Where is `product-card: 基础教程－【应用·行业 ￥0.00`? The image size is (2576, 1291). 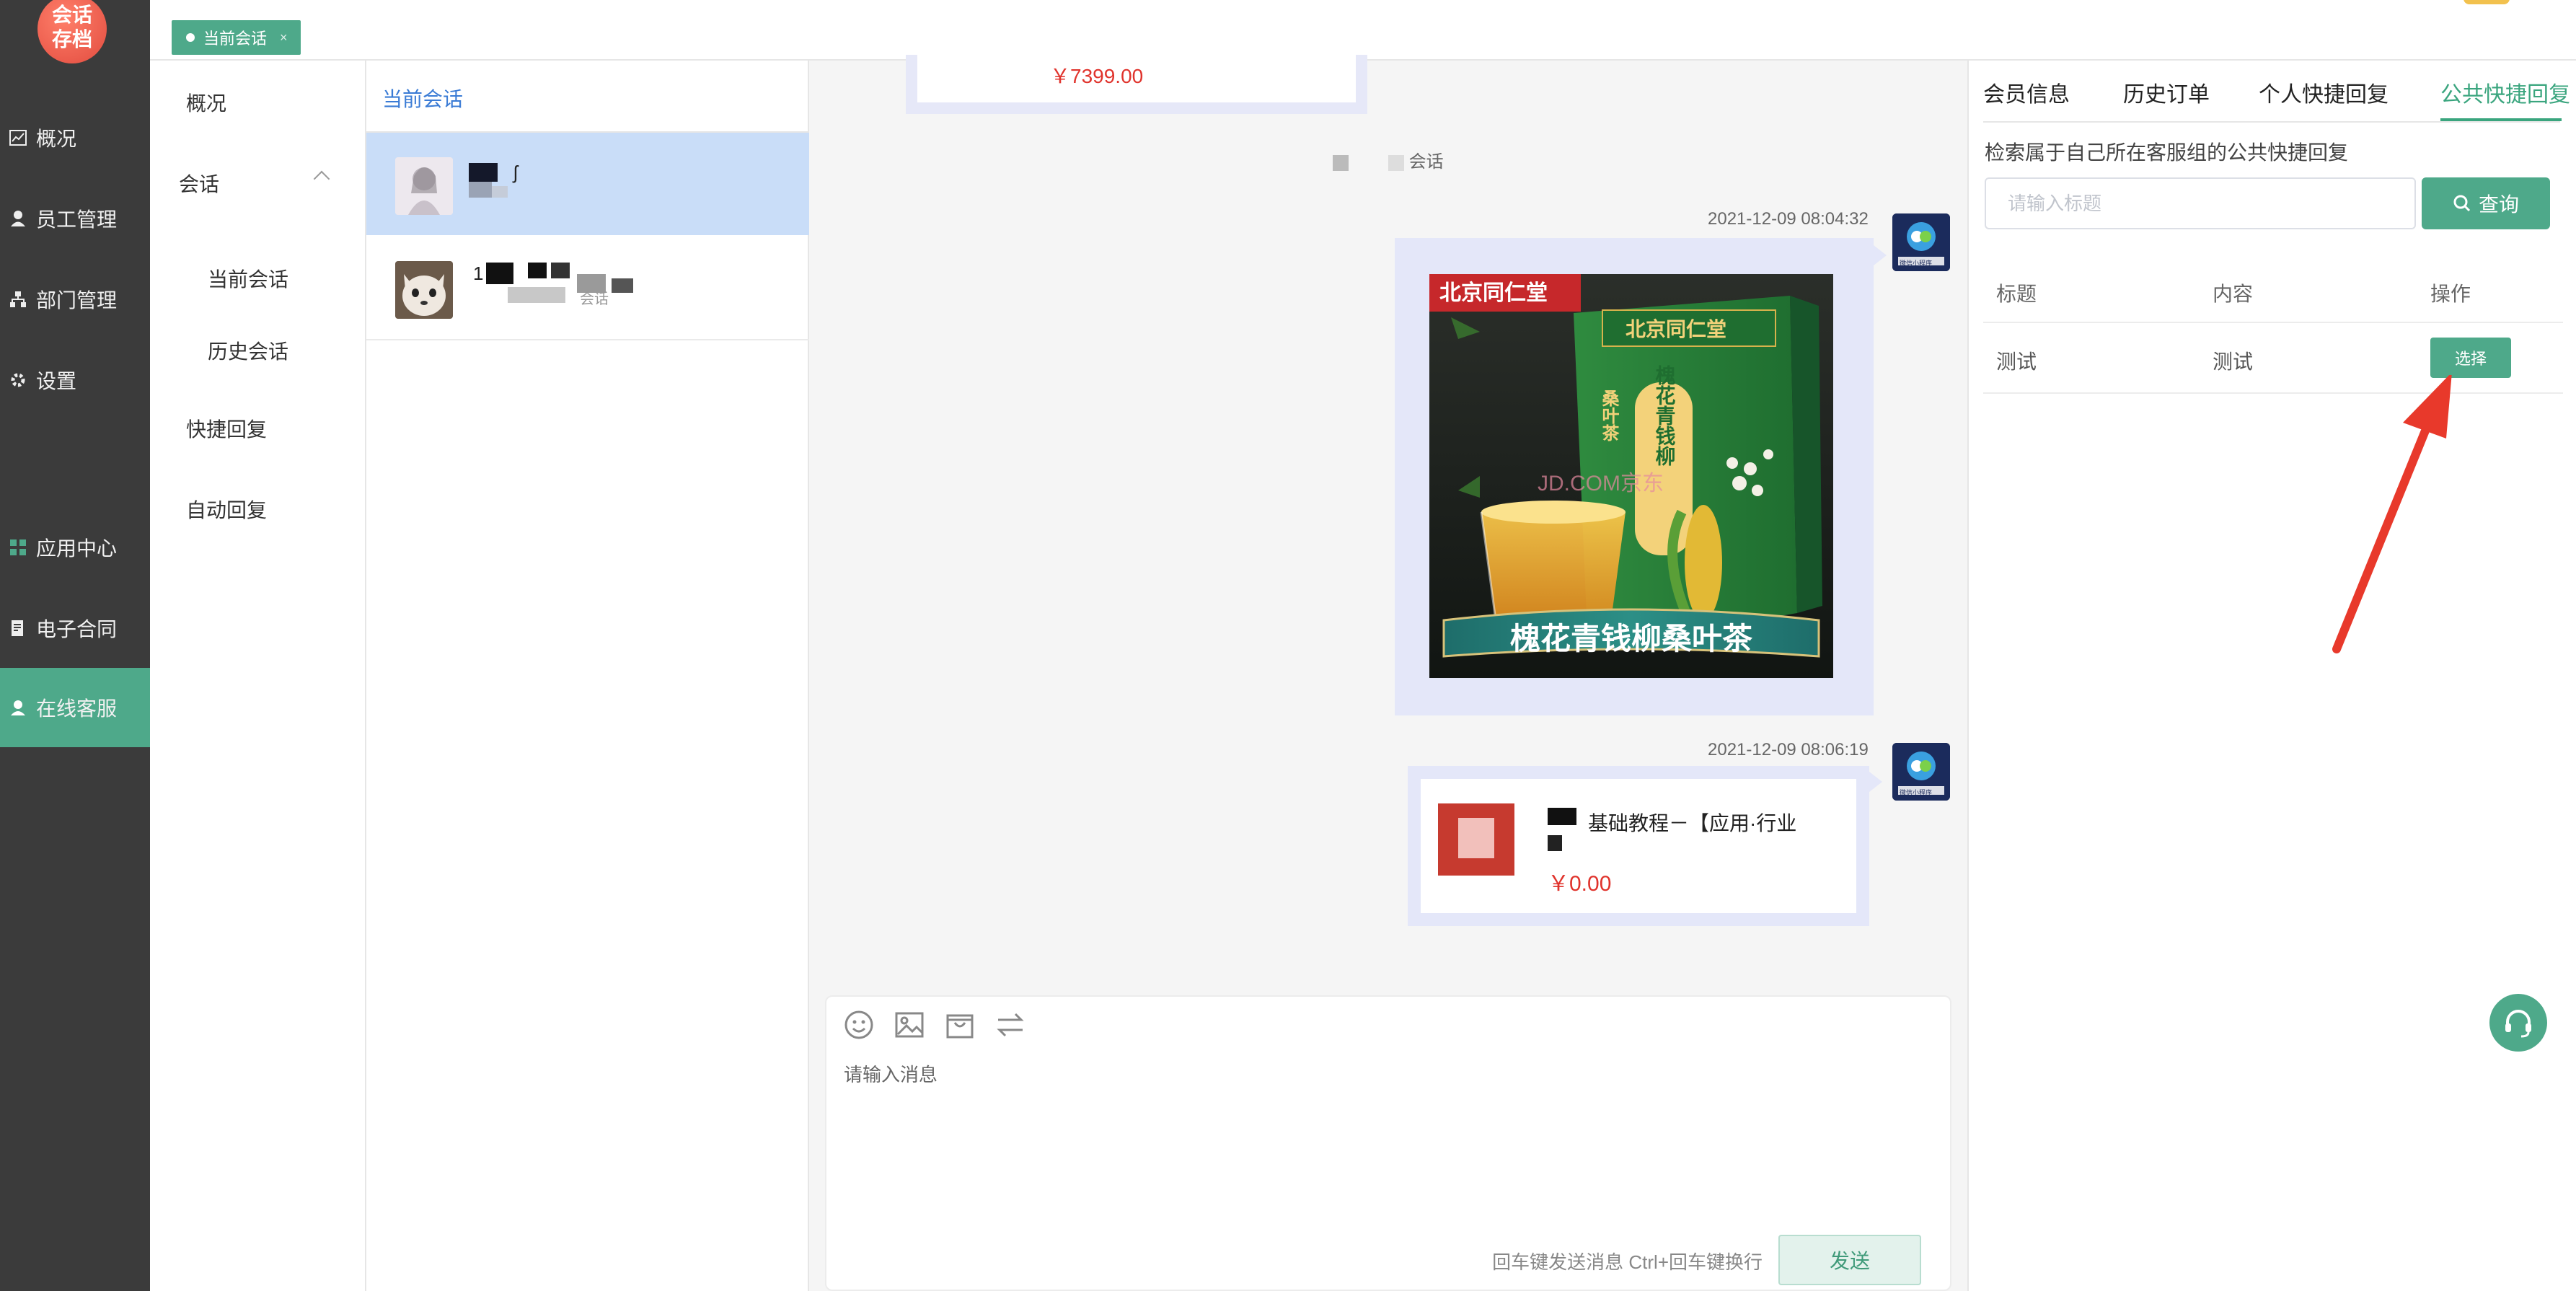 product-card: 基础教程－【应用·行业 ￥0.00 is located at coordinates (1638, 846).